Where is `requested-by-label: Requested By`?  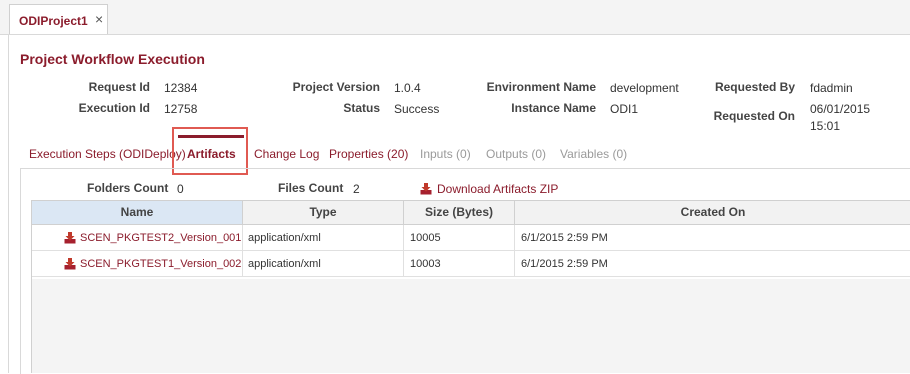 requested-by-label: Requested By is located at coordinates (754, 87).